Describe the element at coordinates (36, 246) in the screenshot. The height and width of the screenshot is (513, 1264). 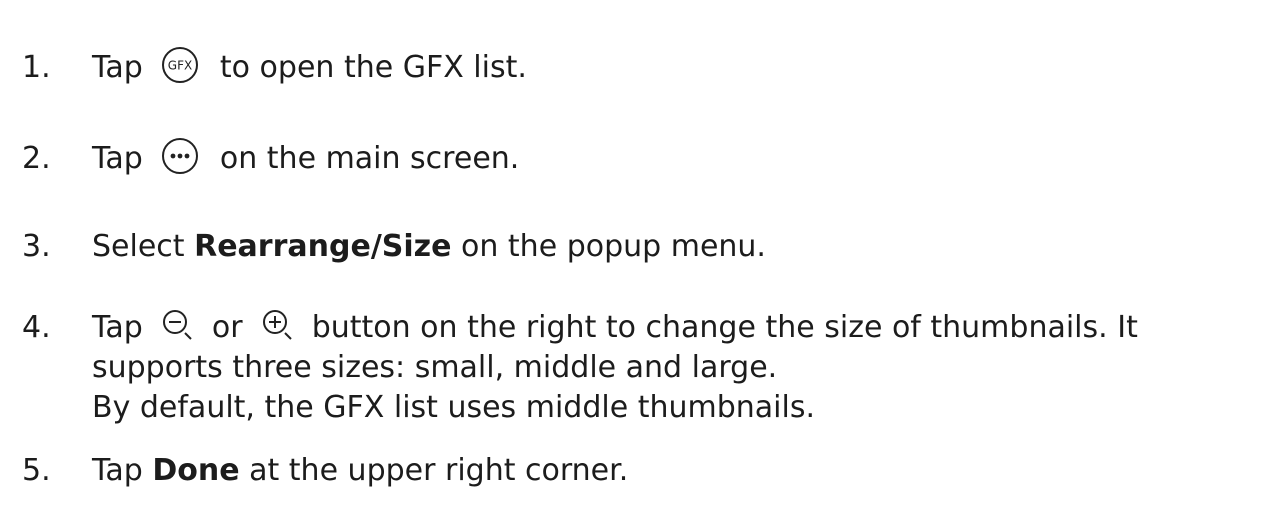
I see `step-number: 3.` at that location.